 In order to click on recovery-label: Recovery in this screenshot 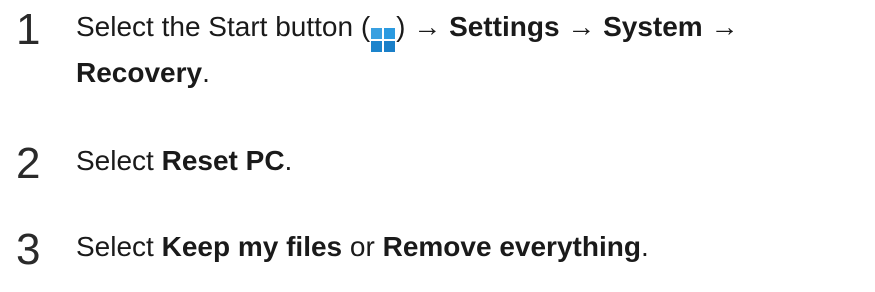, I will do `click(139, 72)`.